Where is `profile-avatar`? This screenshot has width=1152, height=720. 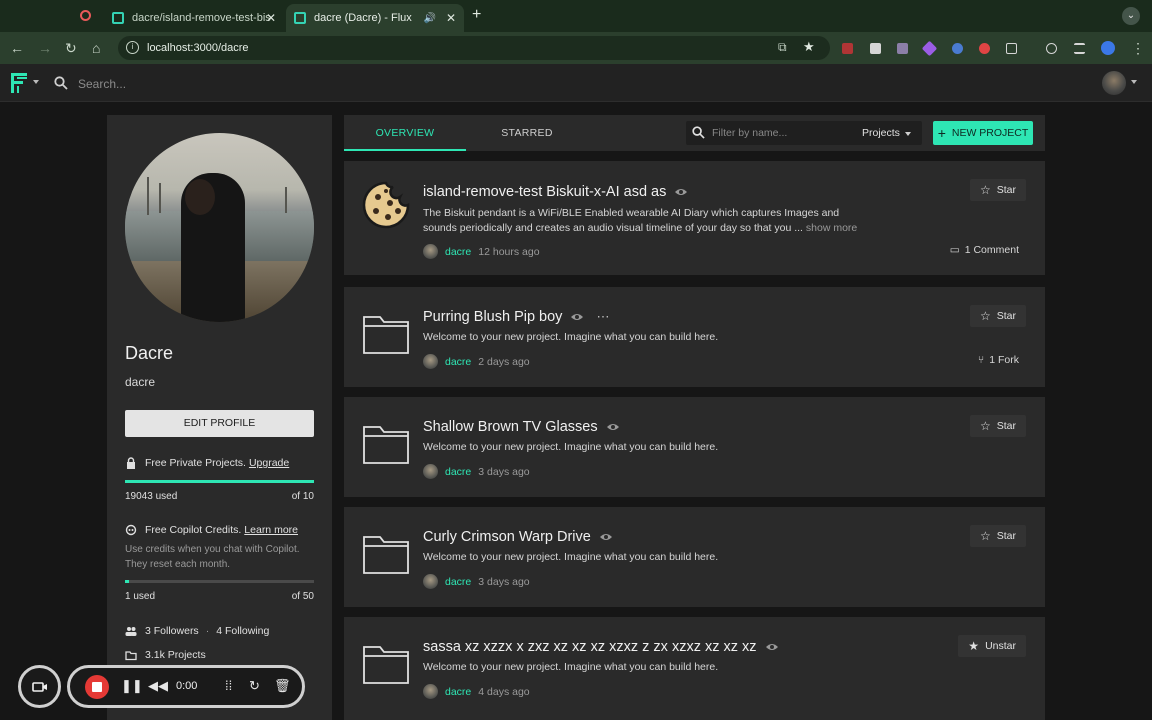 profile-avatar is located at coordinates (219, 227).